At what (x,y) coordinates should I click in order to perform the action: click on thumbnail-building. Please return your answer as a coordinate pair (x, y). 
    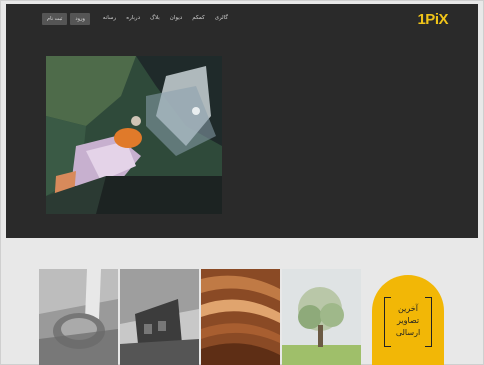
    Looking at the image, I should click on (159, 317).